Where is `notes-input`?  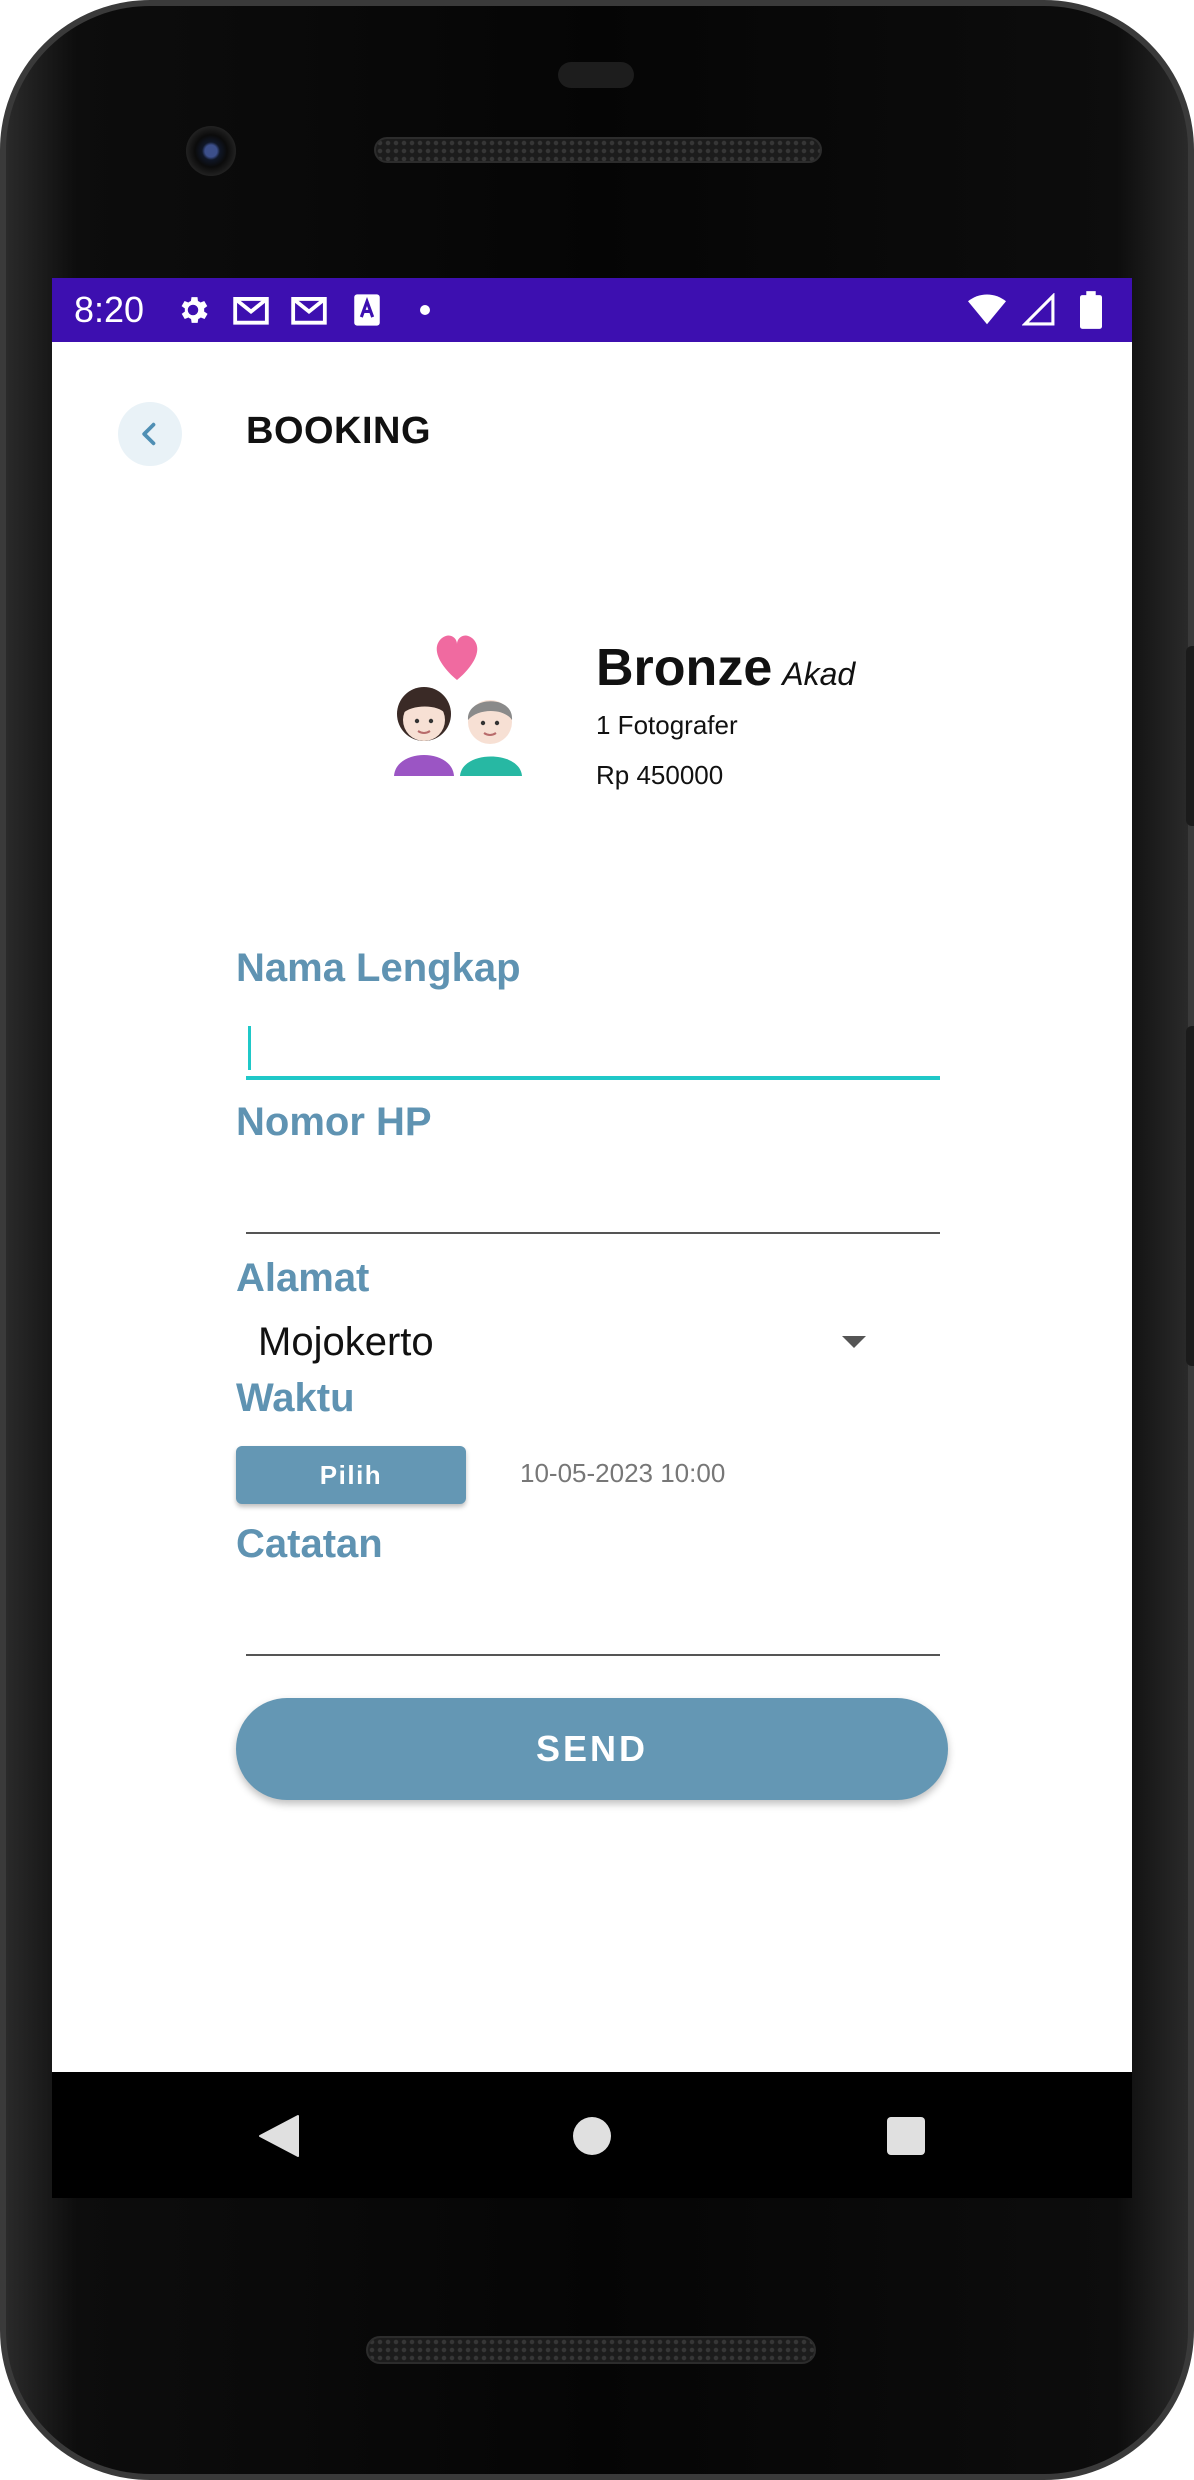
notes-input is located at coordinates (593, 1624).